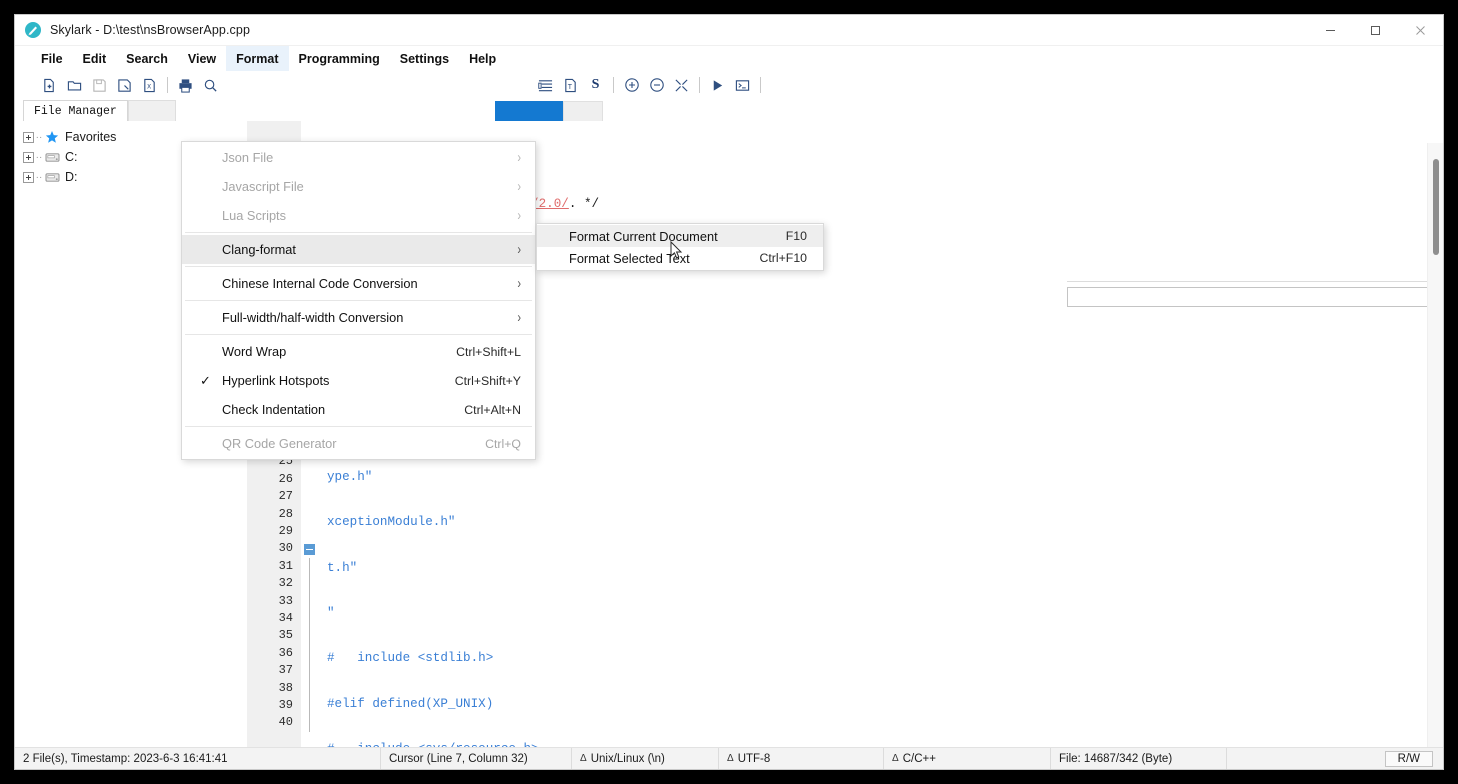 The image size is (1458, 784). I want to click on line-number: 27, so click(285, 496).